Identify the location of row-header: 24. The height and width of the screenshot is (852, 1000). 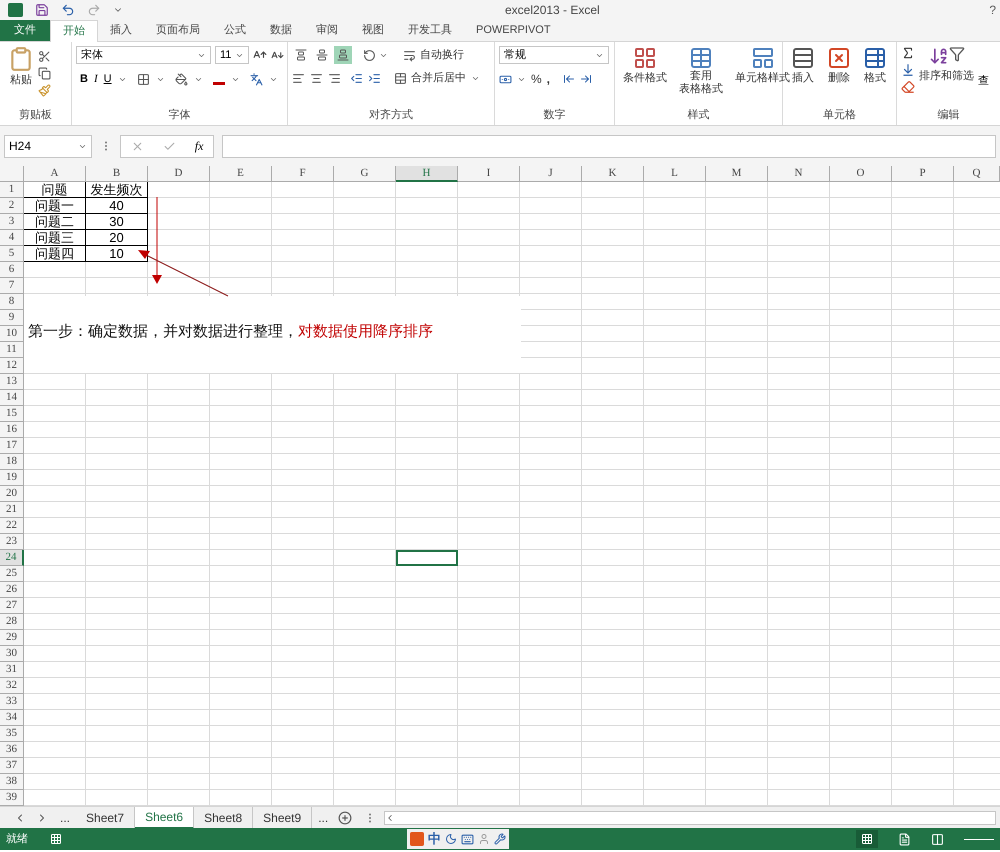
(12, 558).